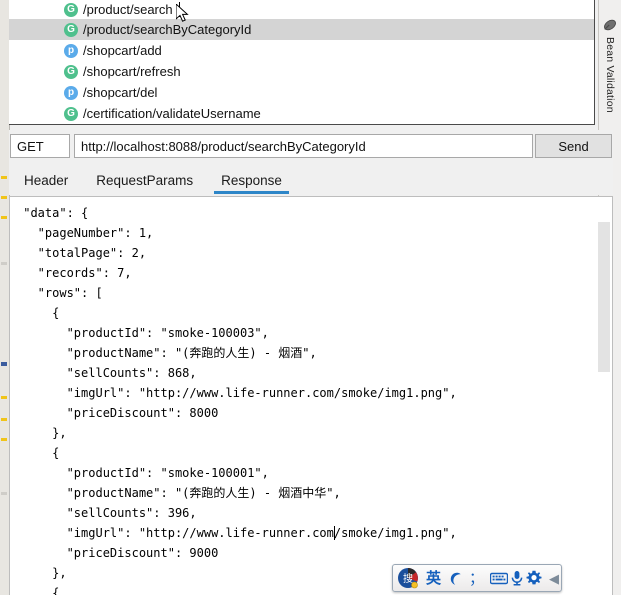 The image size is (621, 595). What do you see at coordinates (301, 92) in the screenshot?
I see `endpoint-row: p/shopcart/del` at bounding box center [301, 92].